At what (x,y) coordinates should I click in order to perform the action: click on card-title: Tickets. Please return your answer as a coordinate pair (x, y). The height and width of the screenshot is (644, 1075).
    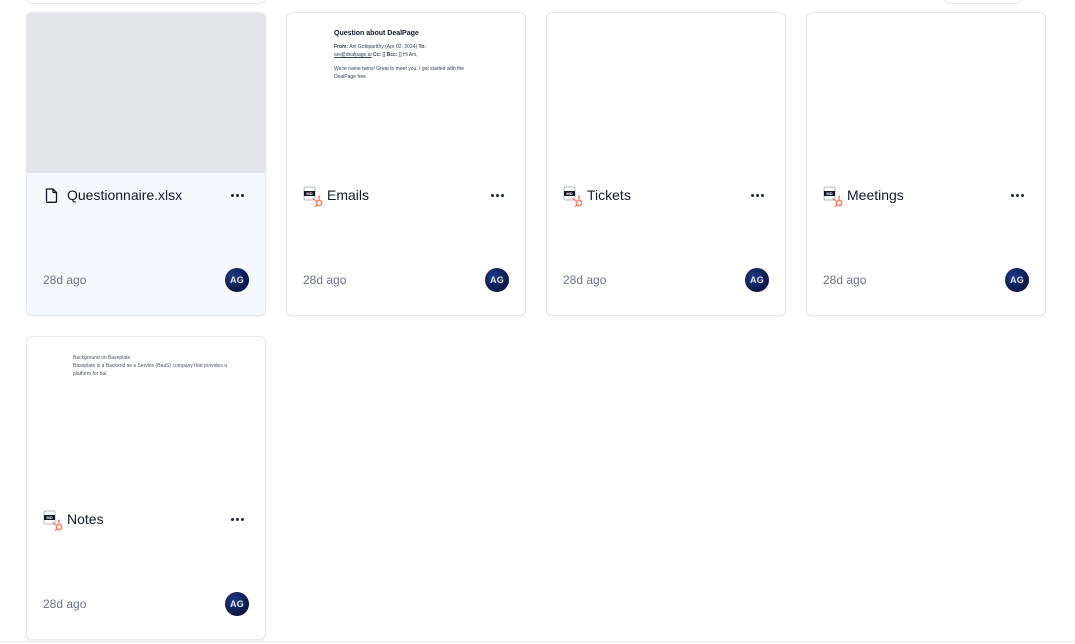
    Looking at the image, I should click on (609, 195).